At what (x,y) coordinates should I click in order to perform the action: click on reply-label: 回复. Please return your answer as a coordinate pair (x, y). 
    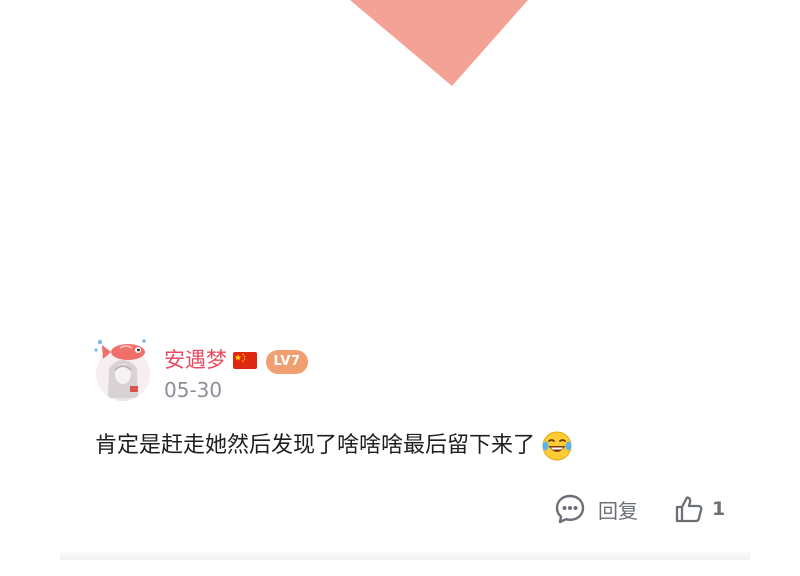
    Looking at the image, I should click on (618, 510).